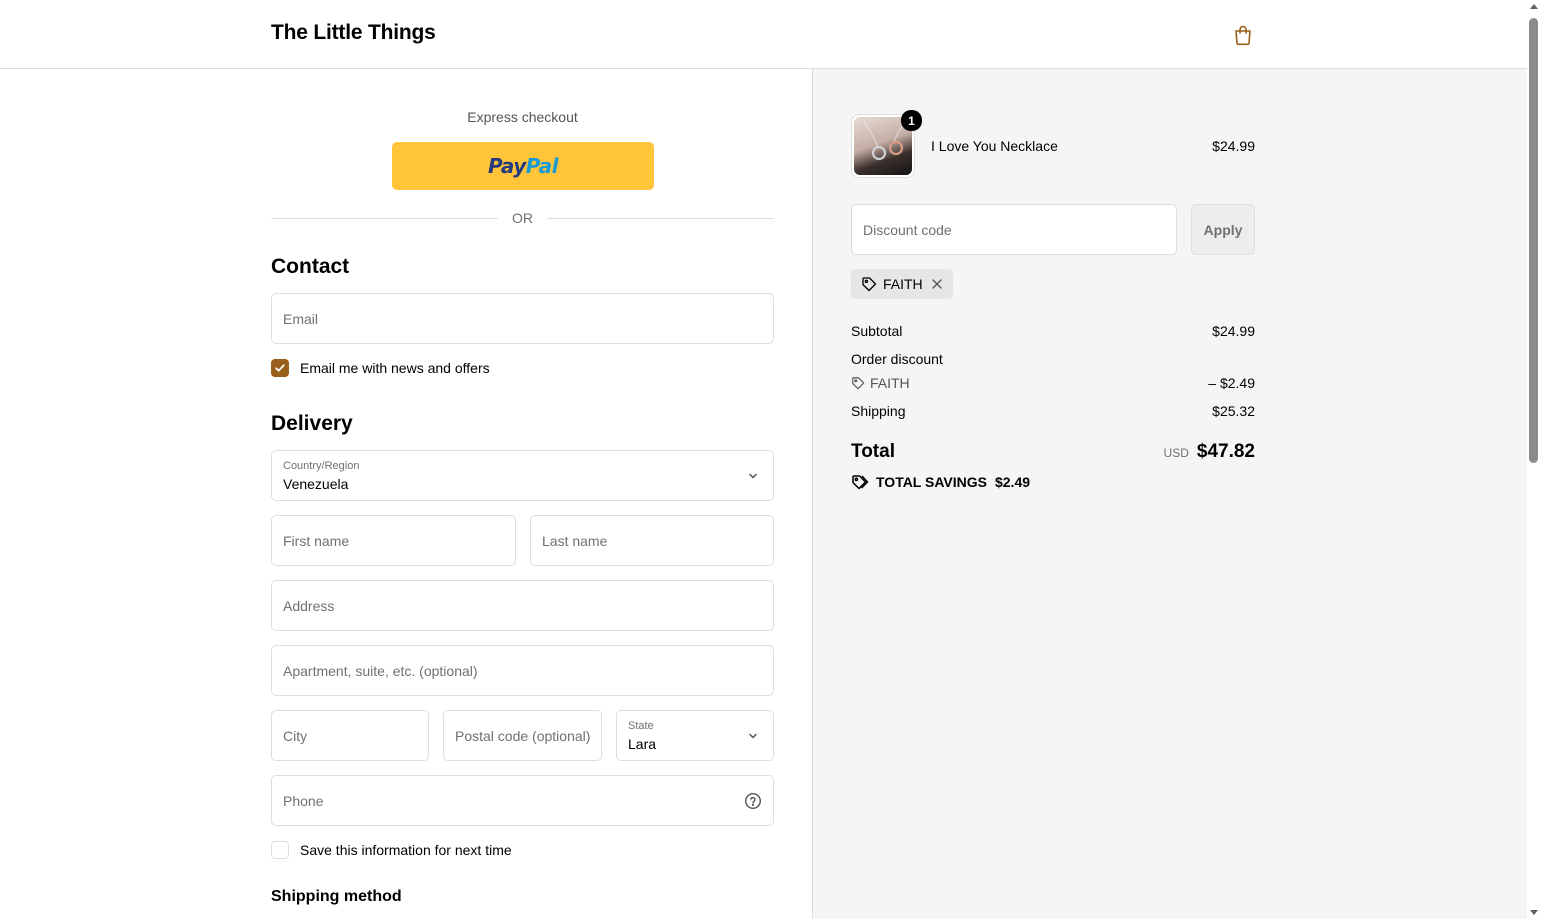  Describe the element at coordinates (641, 726) in the screenshot. I see `state-label: State` at that location.